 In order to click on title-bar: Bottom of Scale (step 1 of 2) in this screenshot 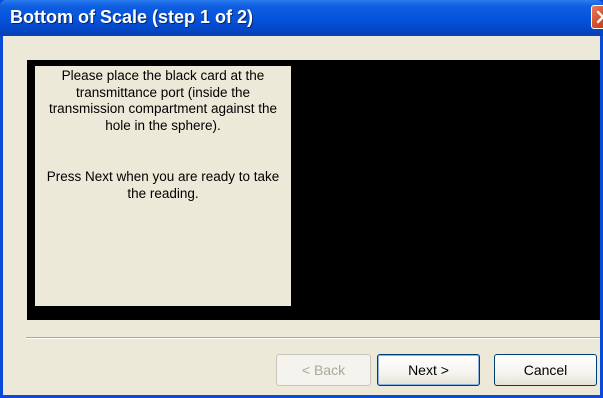, I will do `click(301, 18)`.